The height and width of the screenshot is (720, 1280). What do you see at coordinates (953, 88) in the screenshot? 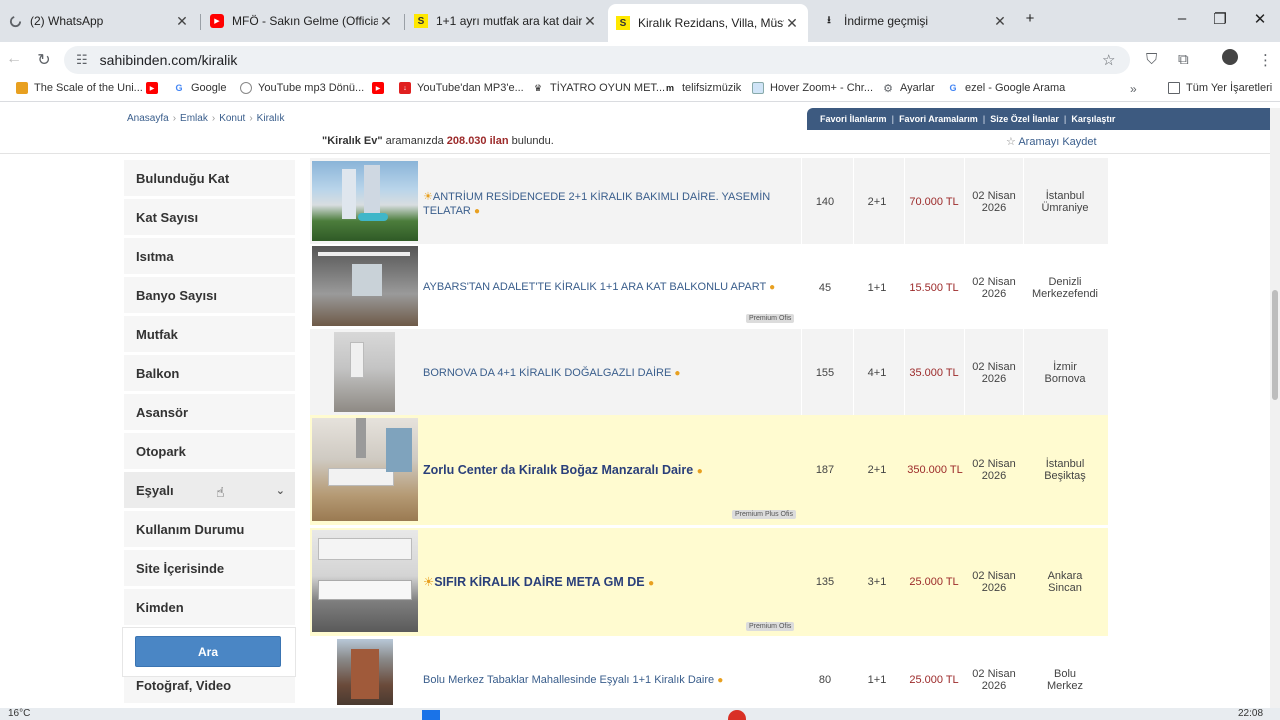
I see `google-icon: G` at bounding box center [953, 88].